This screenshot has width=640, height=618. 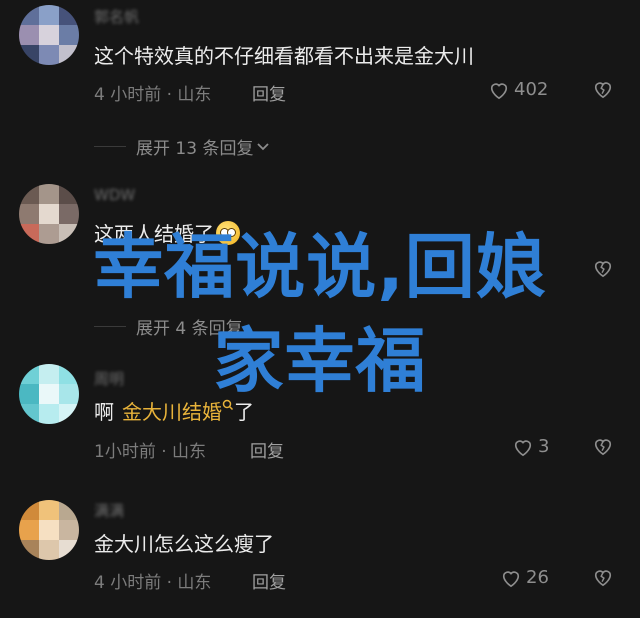 I want to click on like-button: 3, so click(x=530, y=446).